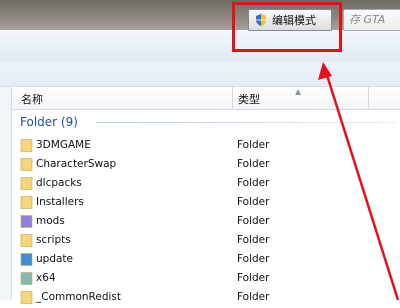 The image size is (400, 308). Describe the element at coordinates (210, 184) in the screenshot. I see `list-item: dlcpacks Folder` at that location.